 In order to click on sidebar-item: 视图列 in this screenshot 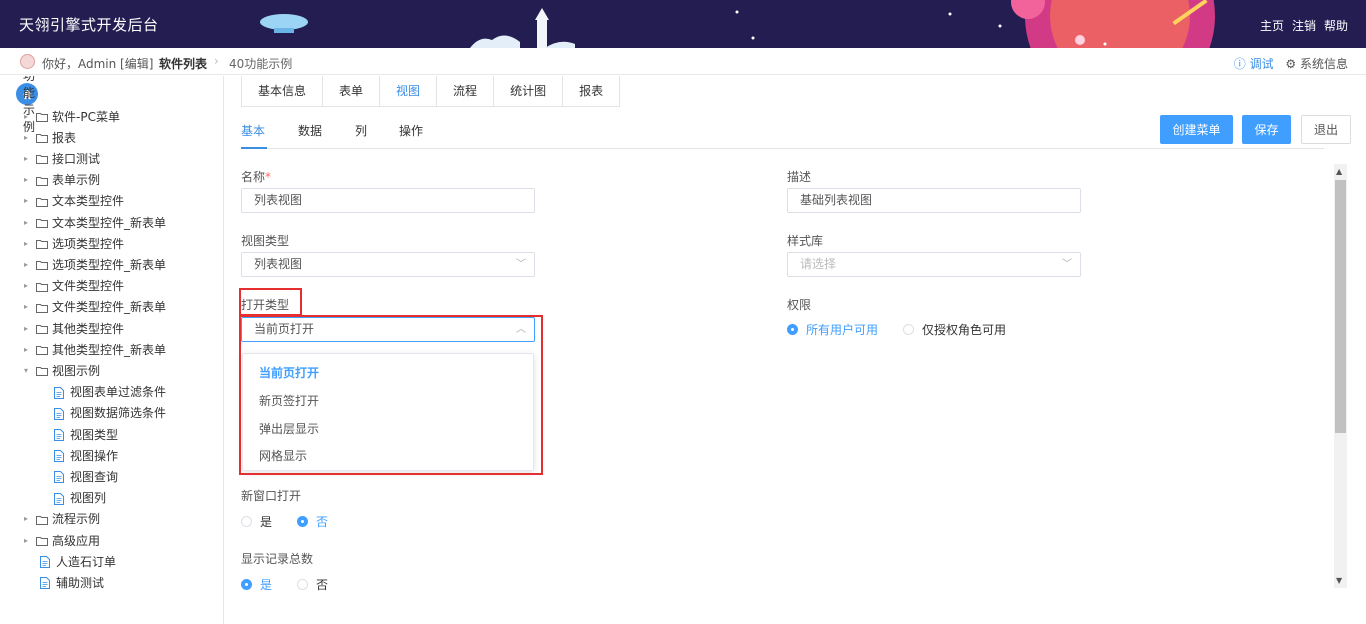, I will do `click(79, 498)`.